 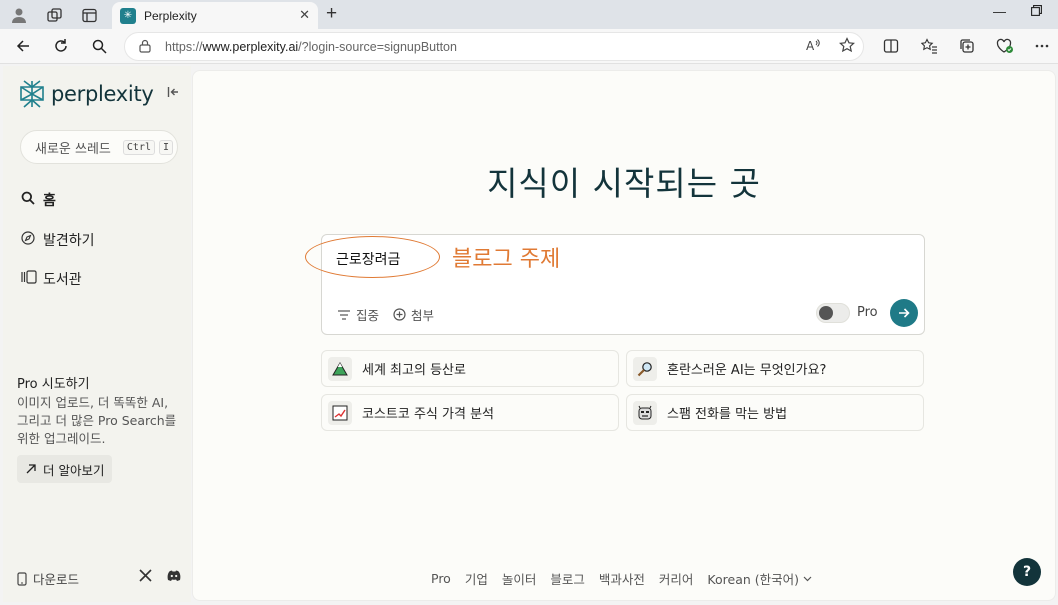 What do you see at coordinates (53, 384) in the screenshot?
I see `promo-title: Pro 시도하기` at bounding box center [53, 384].